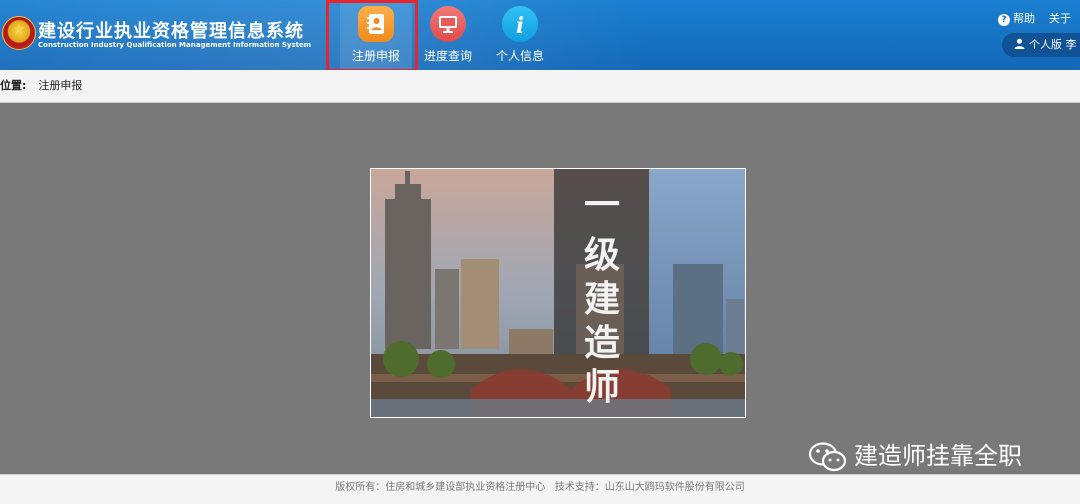 This screenshot has height=504, width=1080. Describe the element at coordinates (602, 205) in the screenshot. I see `banner-char-1: 一` at that location.